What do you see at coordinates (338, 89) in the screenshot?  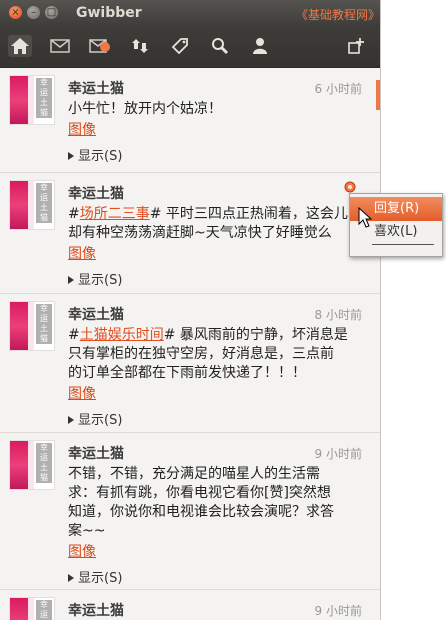 I see `message-time: 6 小时前` at bounding box center [338, 89].